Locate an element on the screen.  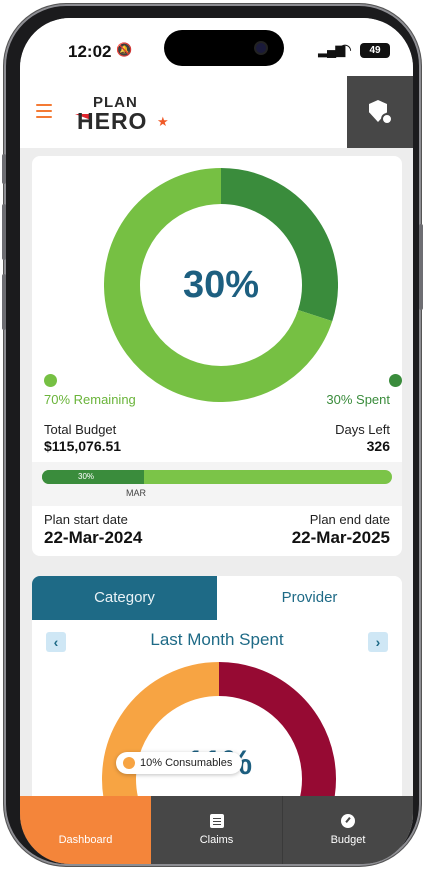
dashboard-icon is located at coordinates (86, 821).